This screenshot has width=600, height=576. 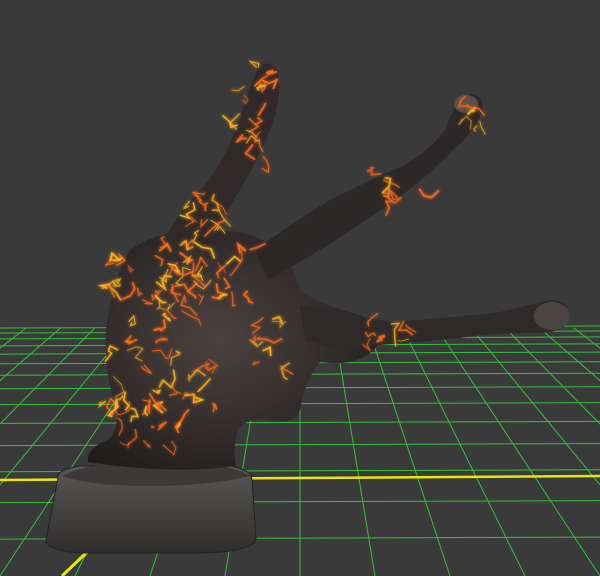 I want to click on model-fingertip, so click(x=552, y=316).